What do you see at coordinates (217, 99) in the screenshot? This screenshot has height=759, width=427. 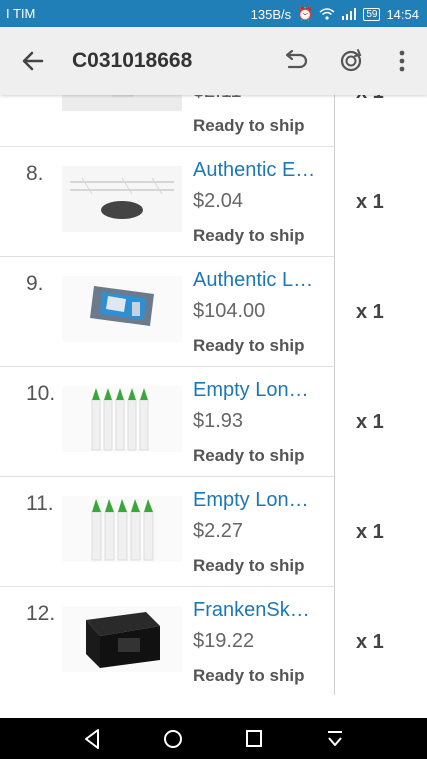 I see `item-price: $2.11` at bounding box center [217, 99].